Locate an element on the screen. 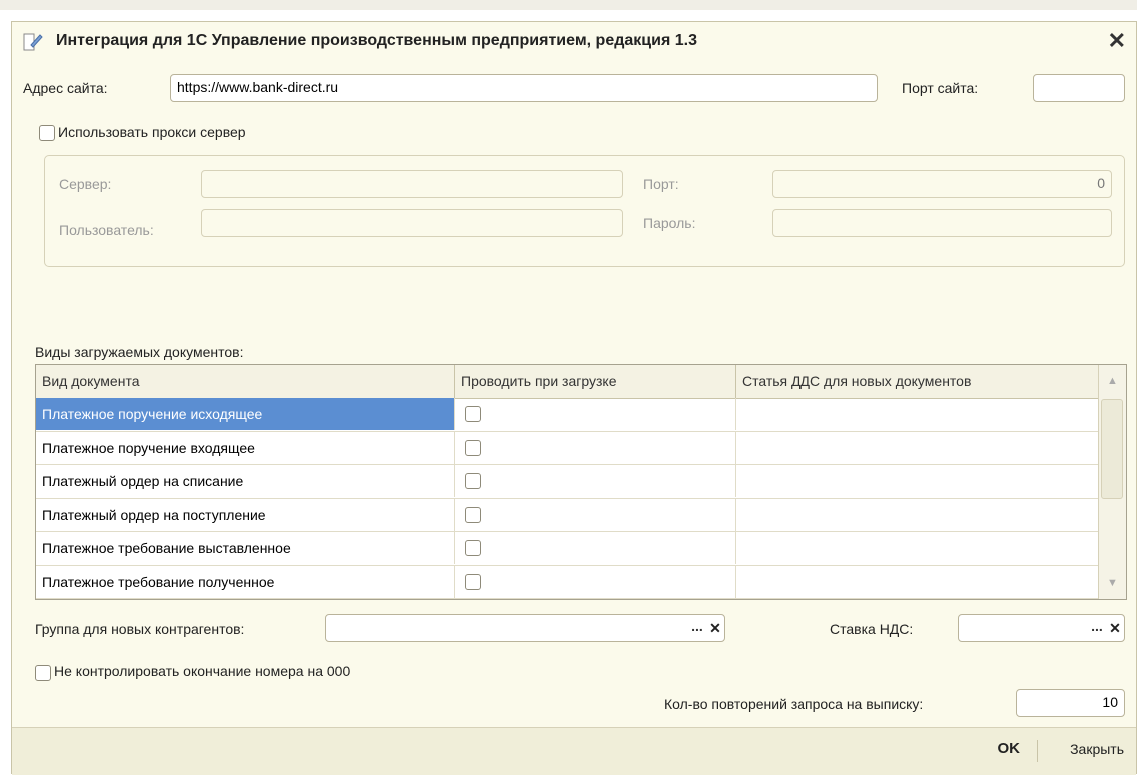 This screenshot has height=775, width=1137. use-proxy-label: Использовать прокси сервер is located at coordinates (152, 132).